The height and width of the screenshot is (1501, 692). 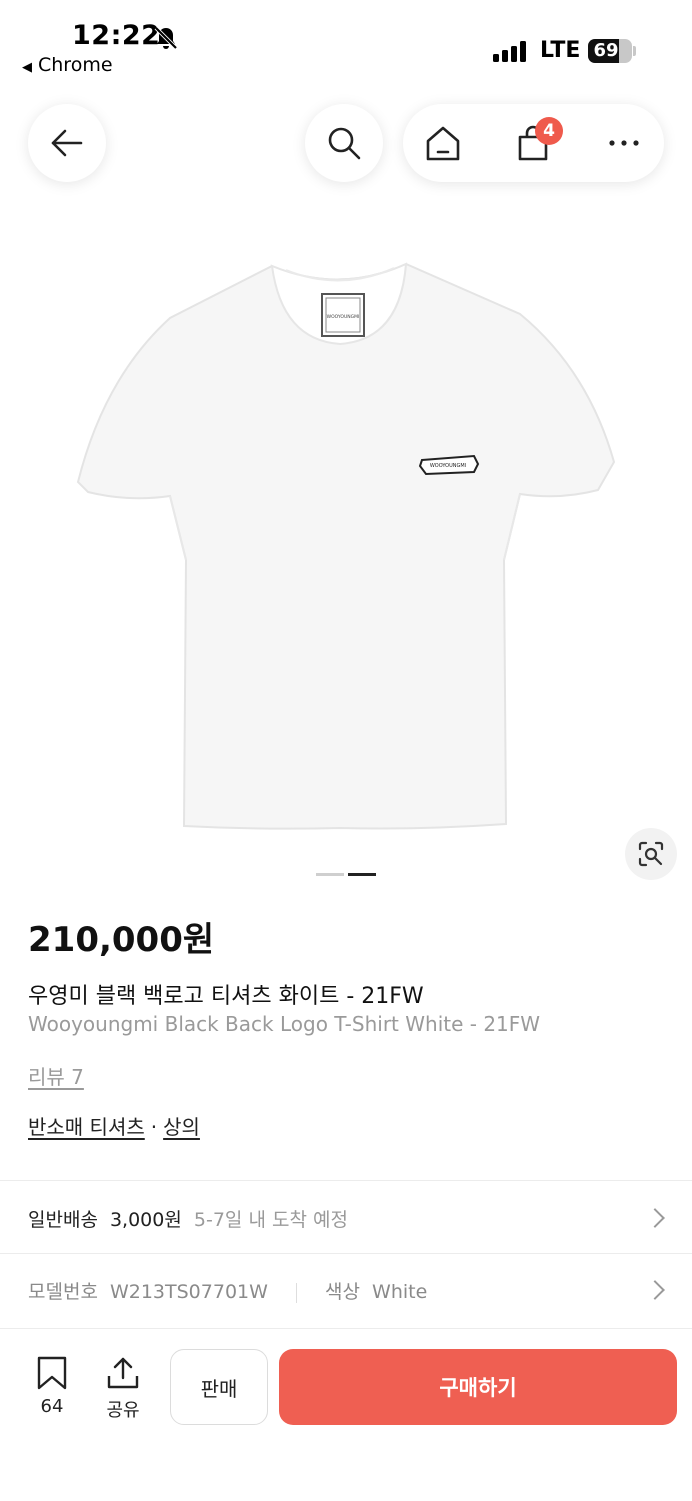 I want to click on model-number-value: W213TS07701W, so click(x=188, y=1292).